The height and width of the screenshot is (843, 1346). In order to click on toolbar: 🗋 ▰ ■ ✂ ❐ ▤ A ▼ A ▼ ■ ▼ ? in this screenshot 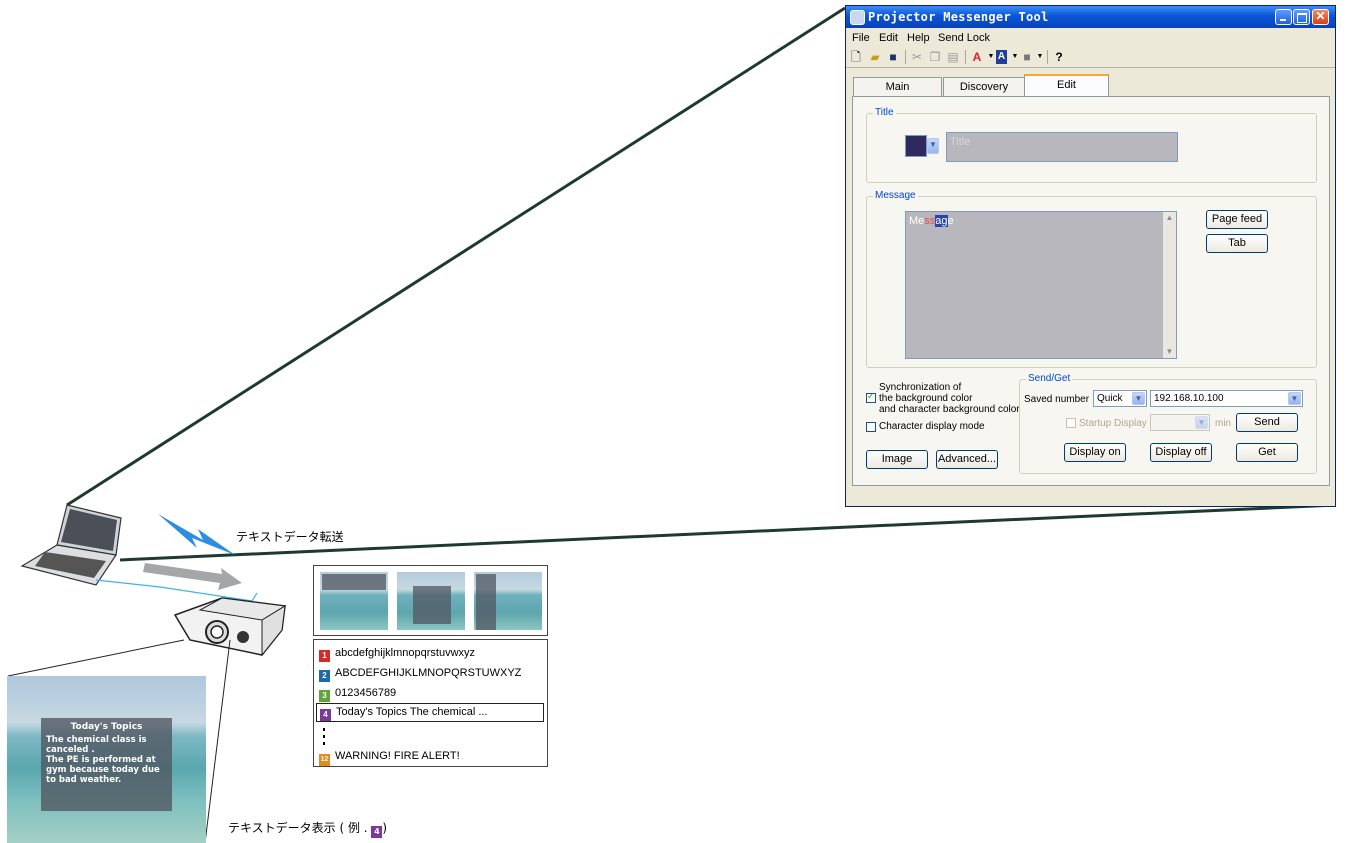, I will do `click(1090, 57)`.